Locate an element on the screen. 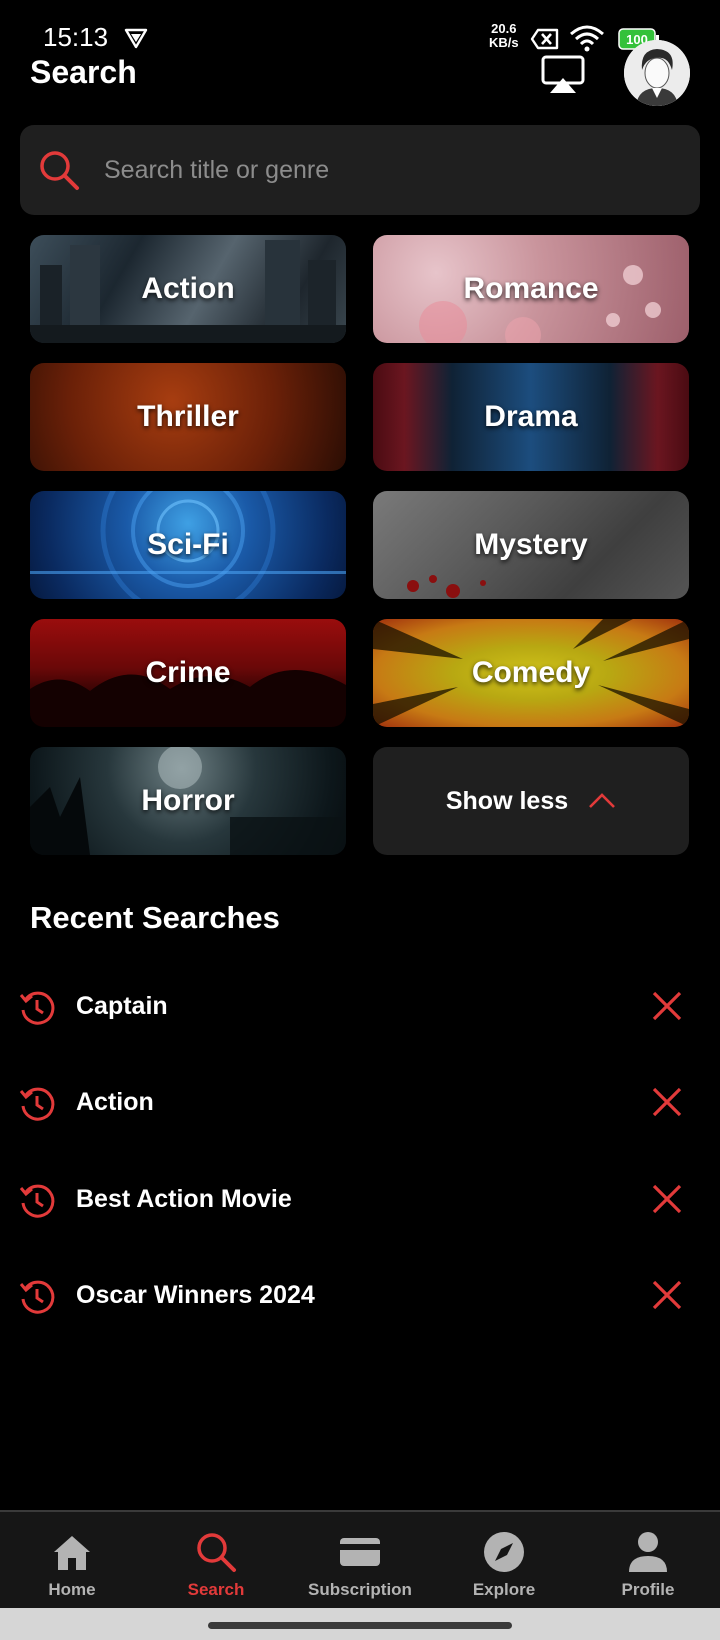 This screenshot has height=1640, width=720. genre-label: Drama is located at coordinates (531, 416).